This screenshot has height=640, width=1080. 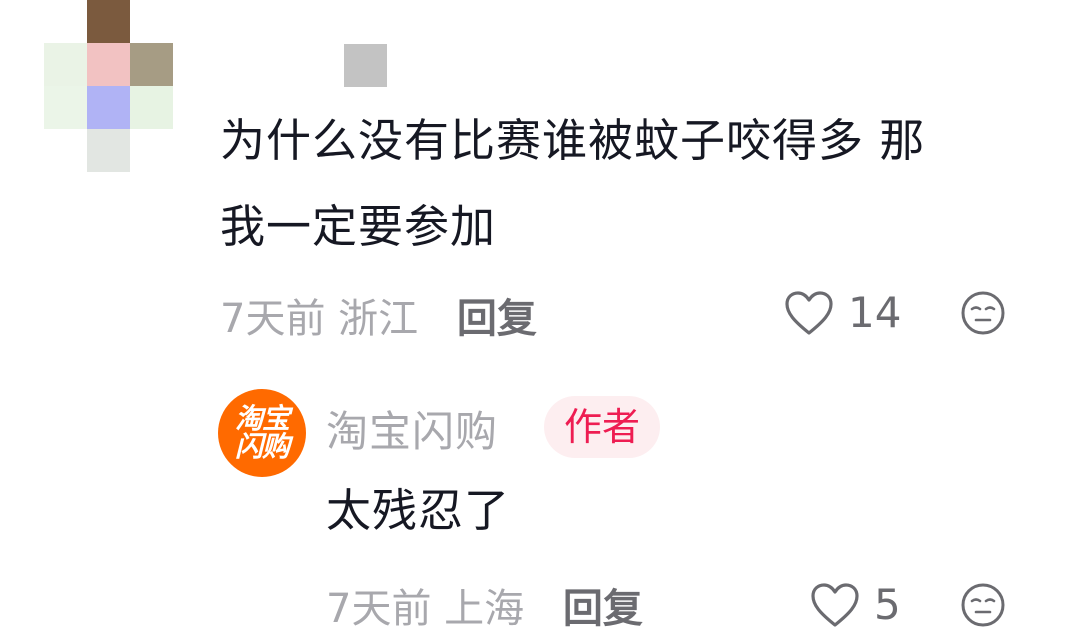 I want to click on username-redacted, so click(x=365, y=65).